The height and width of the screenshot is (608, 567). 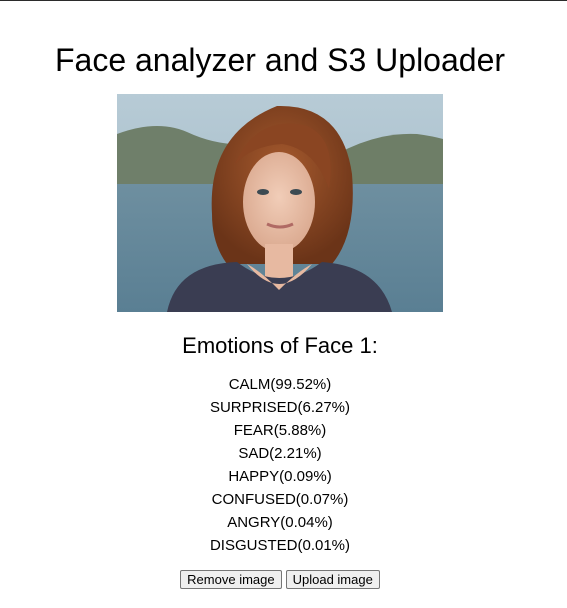 I want to click on emotions-heading: Emotions of Face 1:, so click(x=280, y=345).